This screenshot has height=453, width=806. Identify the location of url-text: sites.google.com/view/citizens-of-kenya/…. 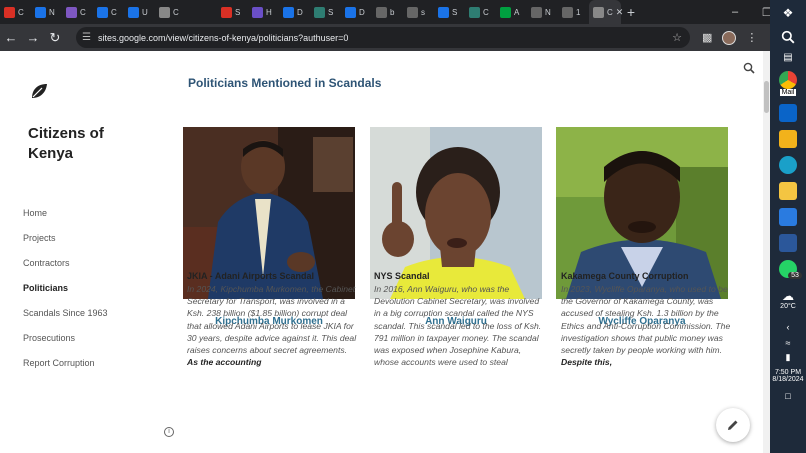
(223, 37).